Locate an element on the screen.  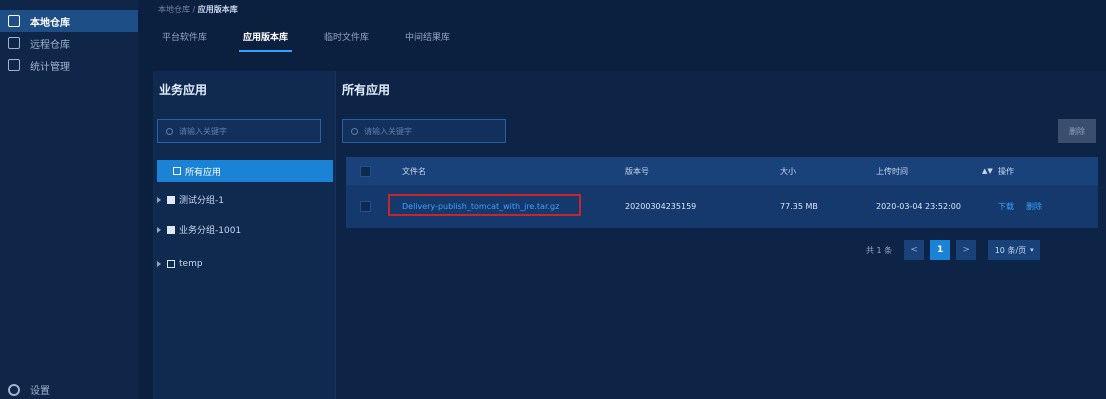
breadcrumb-current: 应用版本库 is located at coordinates (217, 9).